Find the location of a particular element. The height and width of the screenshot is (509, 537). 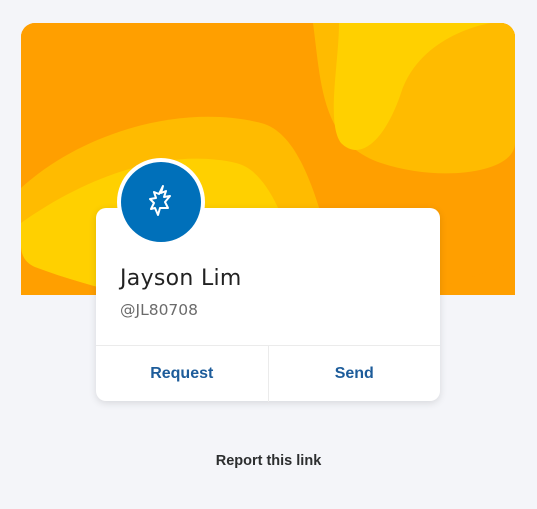

bird-icon is located at coordinates (160, 200).